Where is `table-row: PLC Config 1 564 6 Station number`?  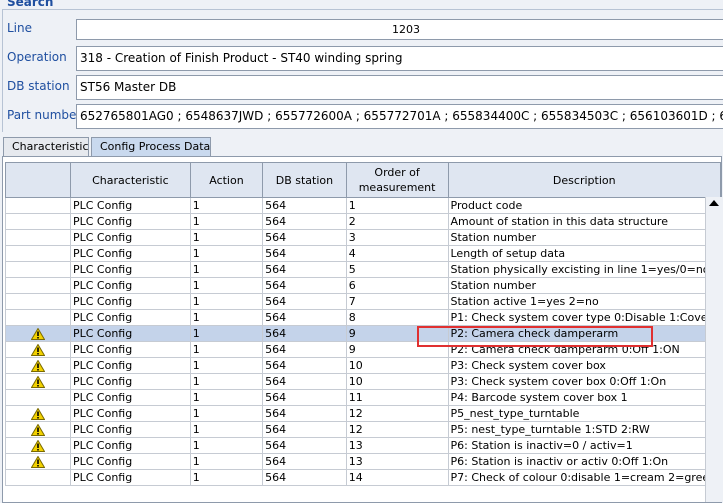
table-row: PLC Config 1 564 6 Station number is located at coordinates (363, 285).